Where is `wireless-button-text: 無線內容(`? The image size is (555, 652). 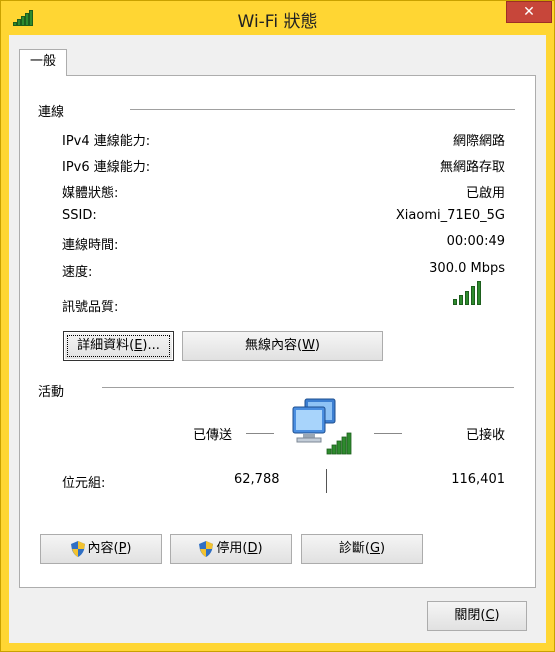 wireless-button-text: 無線內容( is located at coordinates (273, 345).